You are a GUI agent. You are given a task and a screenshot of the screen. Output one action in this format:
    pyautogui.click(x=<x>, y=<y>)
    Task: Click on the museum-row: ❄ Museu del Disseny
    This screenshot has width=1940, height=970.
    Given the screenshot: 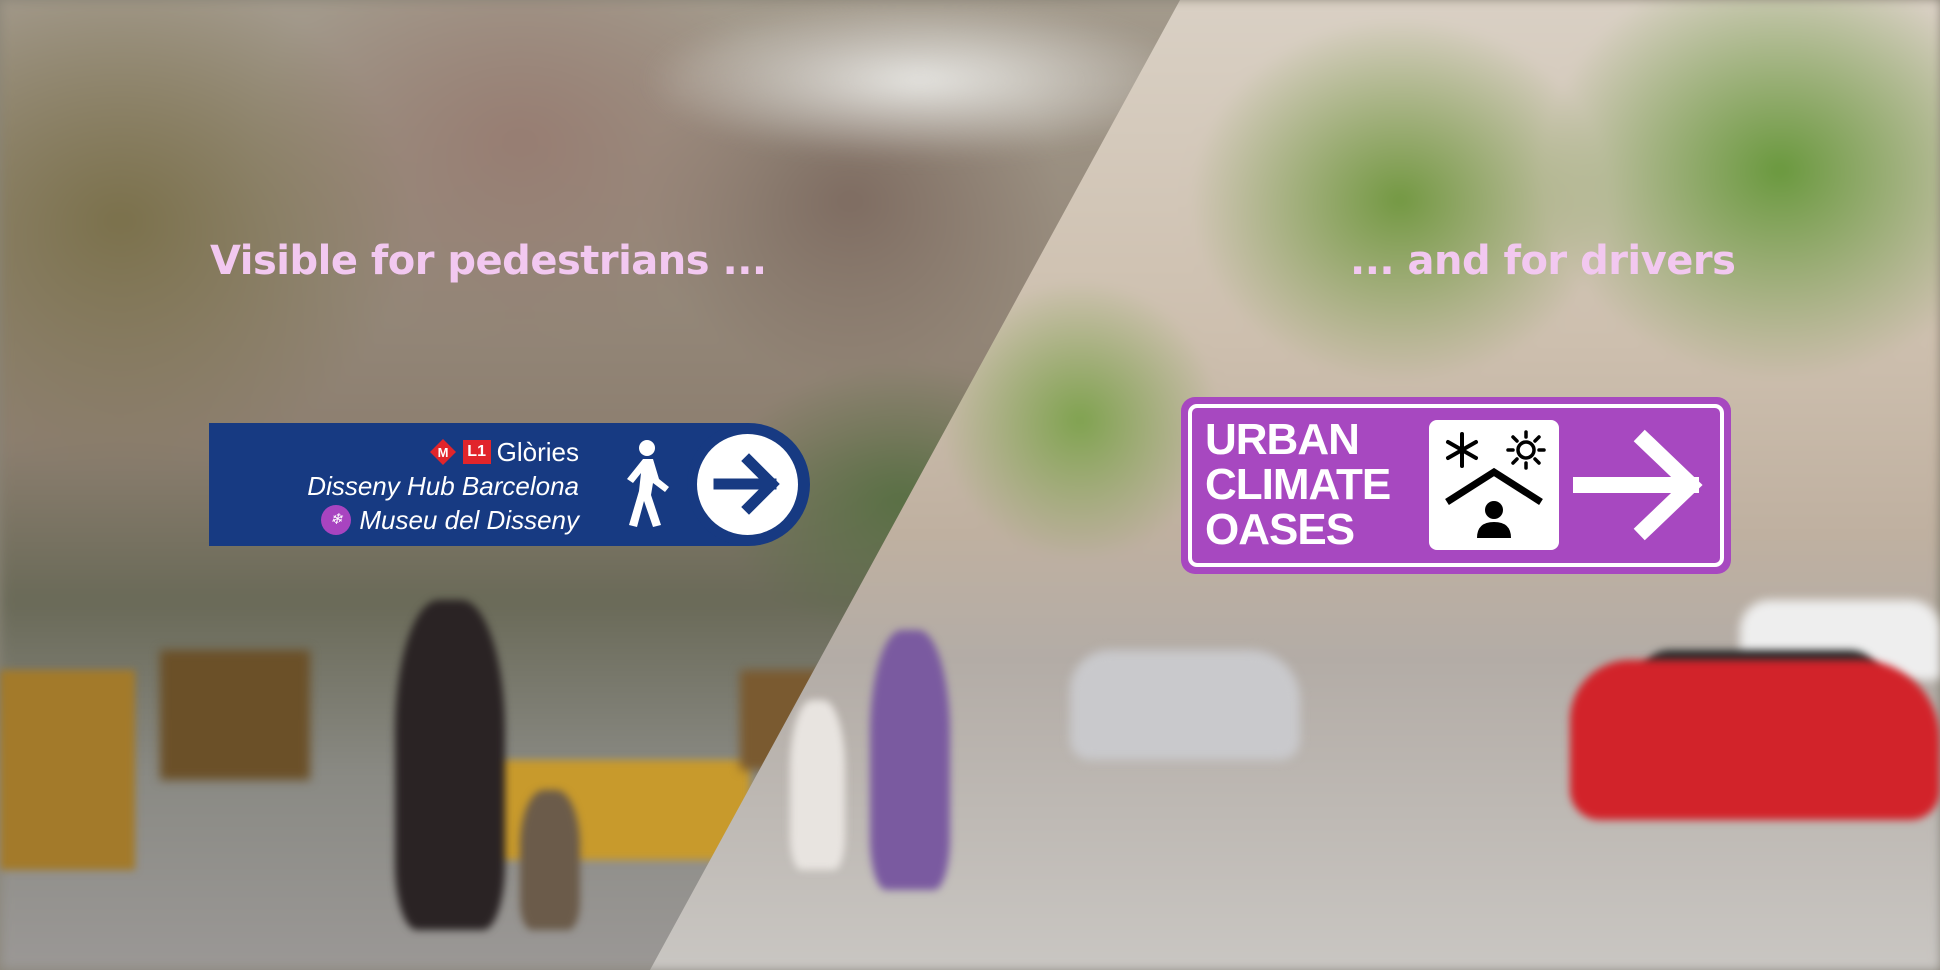 What is the action you would take?
    pyautogui.click(x=443, y=520)
    